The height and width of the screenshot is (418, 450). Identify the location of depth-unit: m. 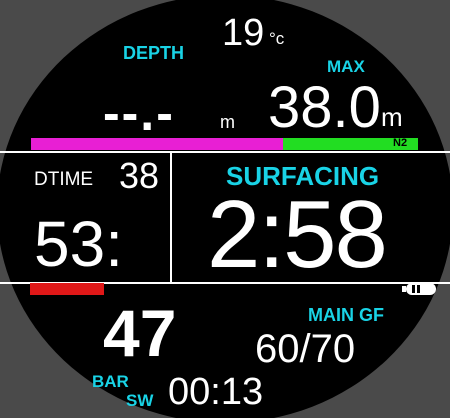
(227, 122).